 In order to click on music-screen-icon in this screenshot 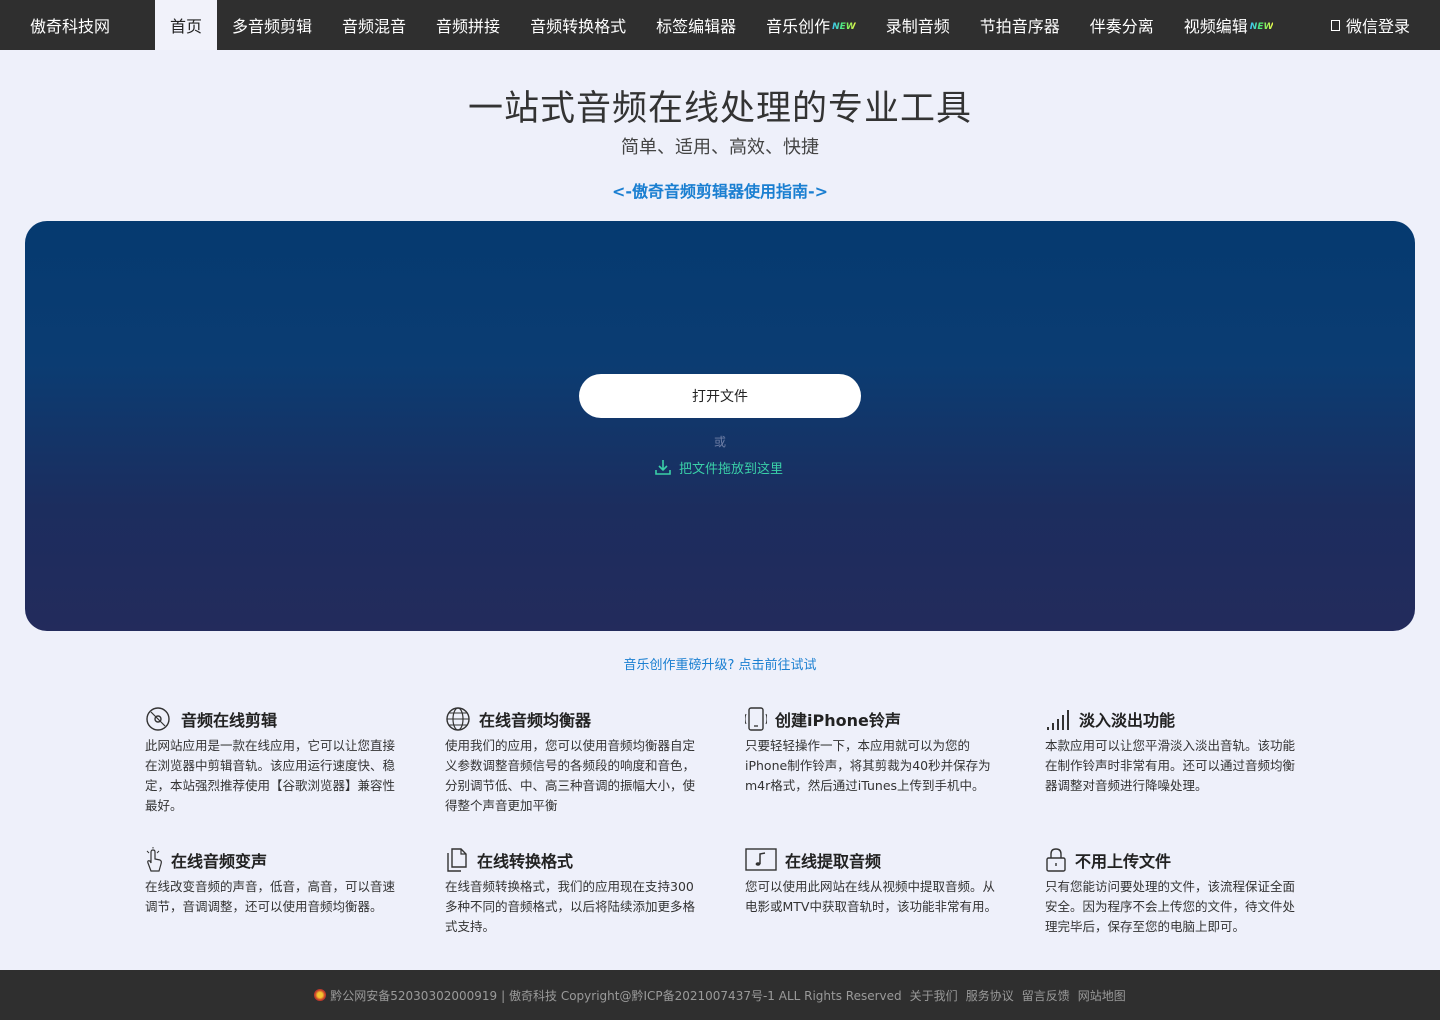, I will do `click(761, 859)`.